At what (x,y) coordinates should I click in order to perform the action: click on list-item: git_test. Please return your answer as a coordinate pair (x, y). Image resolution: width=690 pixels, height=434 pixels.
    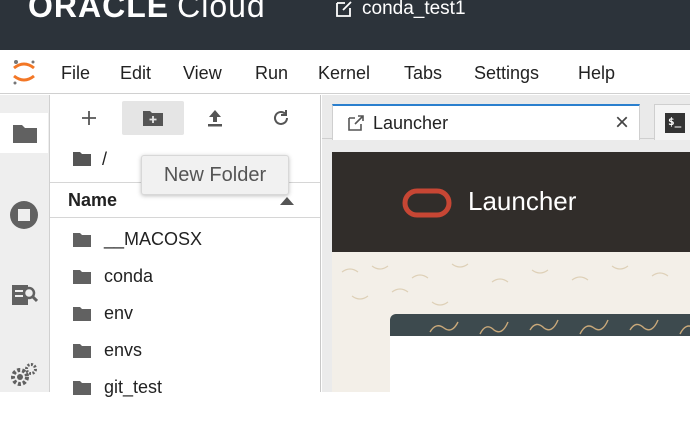
    Looking at the image, I should click on (185, 387).